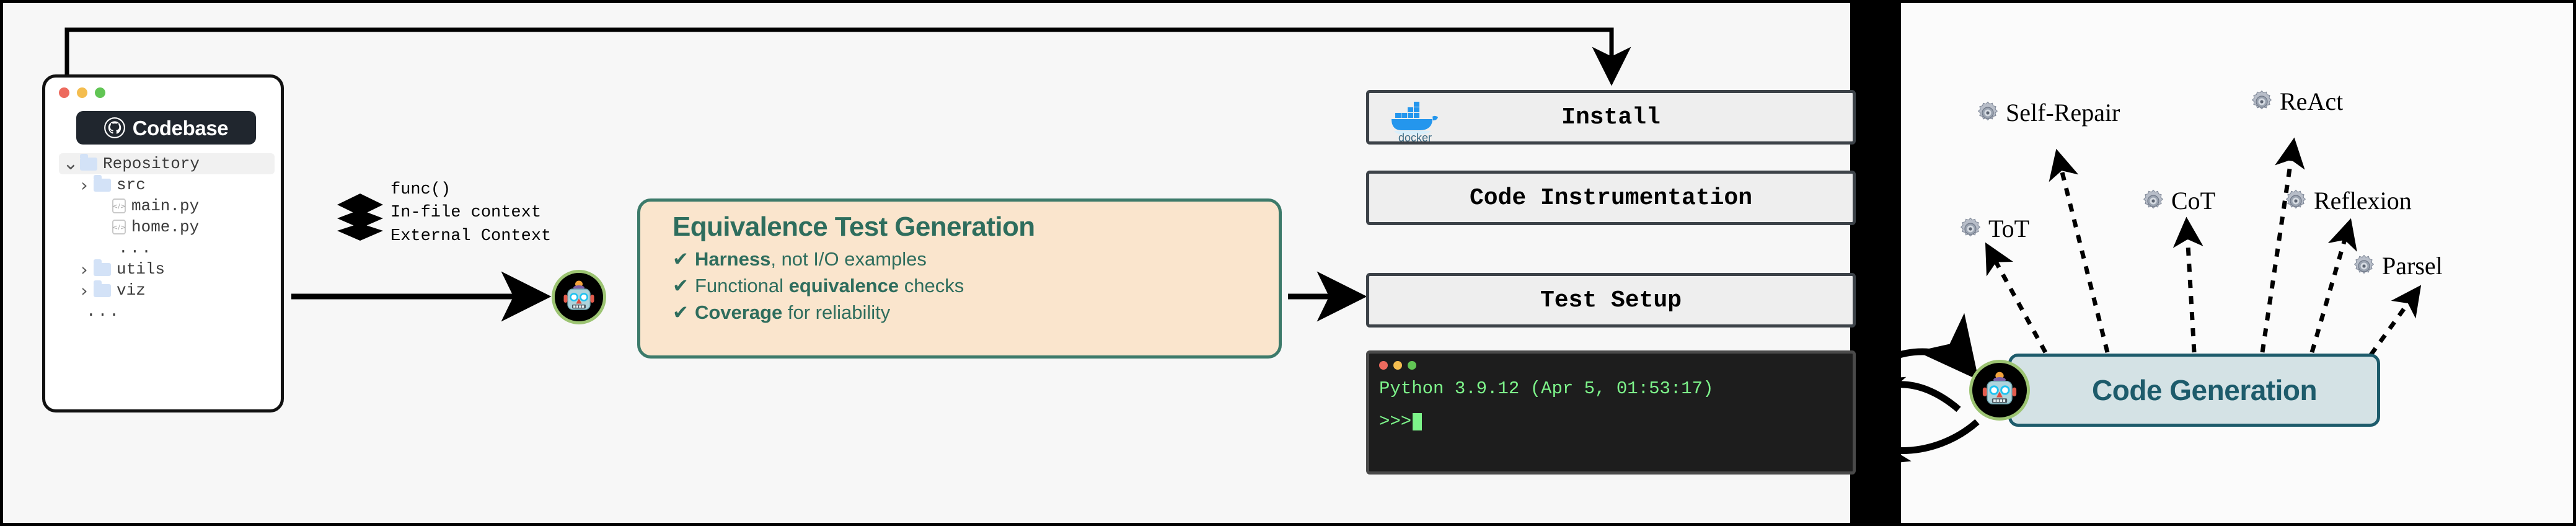 This screenshot has width=2576, height=526. I want to click on file-tree-row: › utils, so click(167, 269).